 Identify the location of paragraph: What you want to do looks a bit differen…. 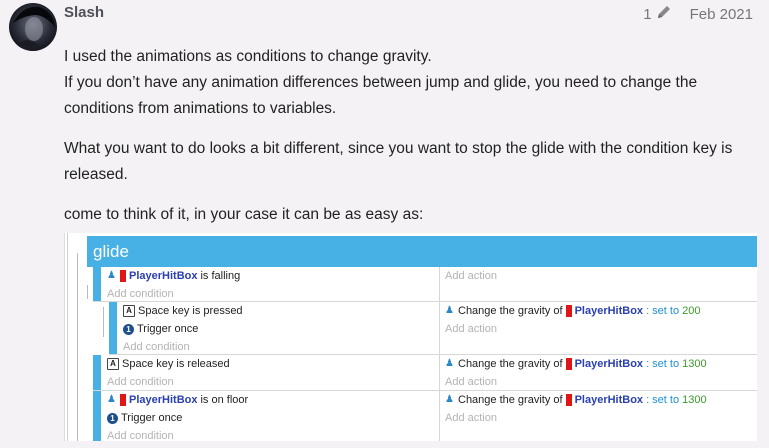
(398, 161).